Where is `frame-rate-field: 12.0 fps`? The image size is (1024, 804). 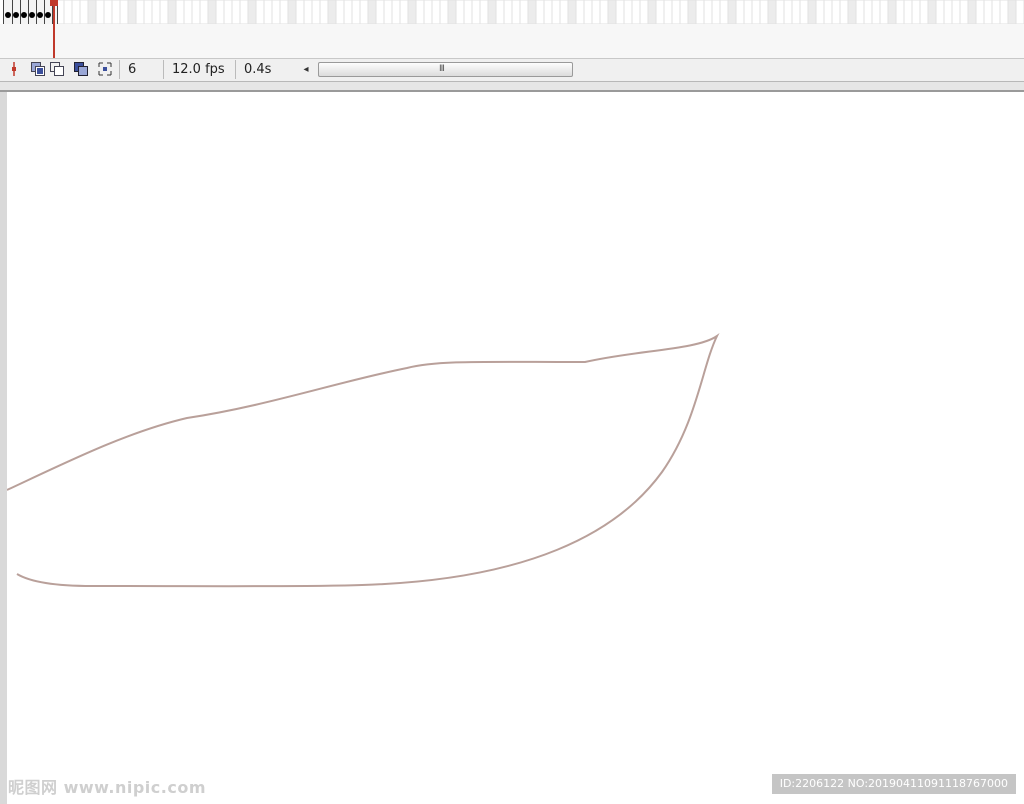 frame-rate-field: 12.0 fps is located at coordinates (198, 69).